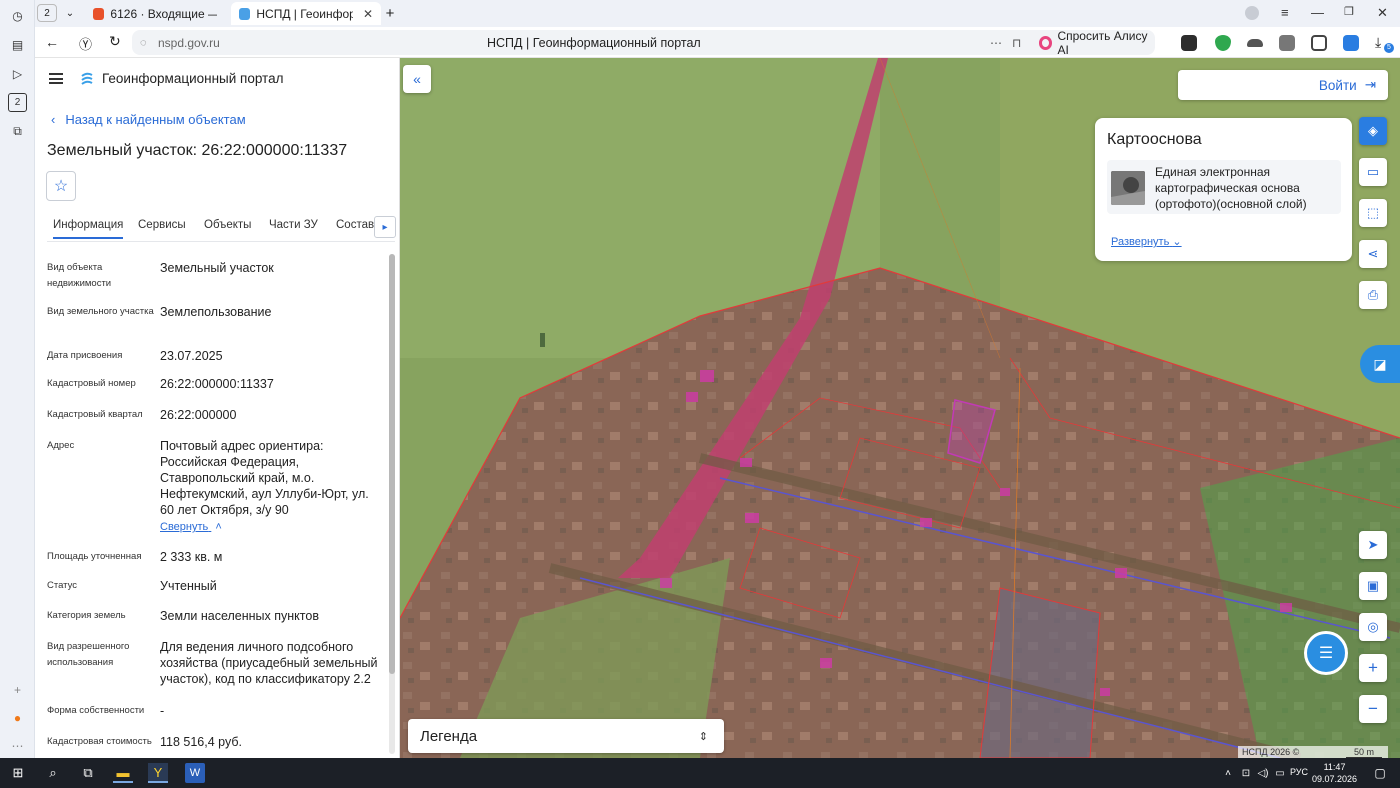  What do you see at coordinates (1285, 12) in the screenshot?
I see `menu-icon: ≡` at bounding box center [1285, 12].